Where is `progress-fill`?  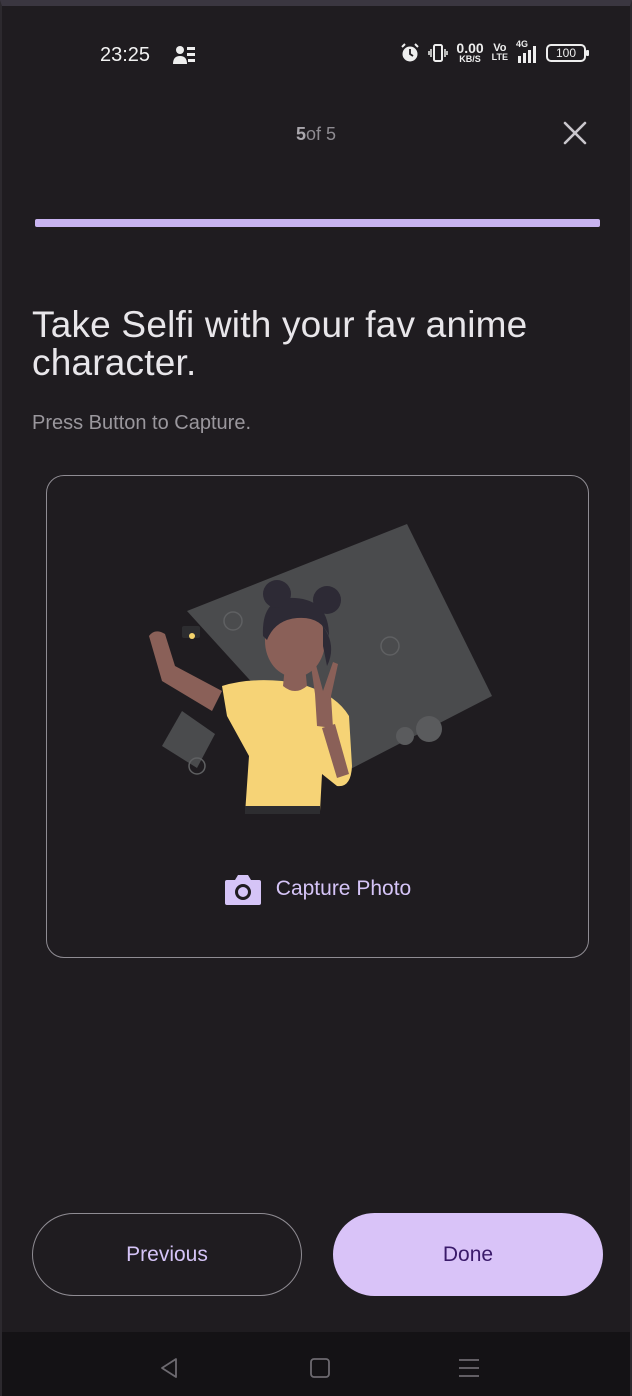
progress-fill is located at coordinates (317, 223).